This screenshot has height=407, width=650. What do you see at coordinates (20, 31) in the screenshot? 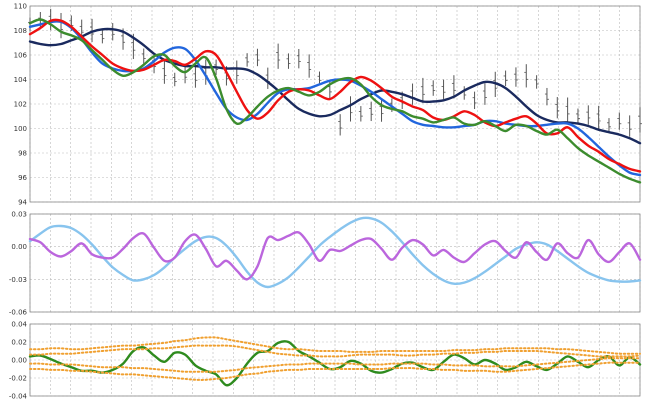
I see `y-tick-label: 108` at bounding box center [20, 31].